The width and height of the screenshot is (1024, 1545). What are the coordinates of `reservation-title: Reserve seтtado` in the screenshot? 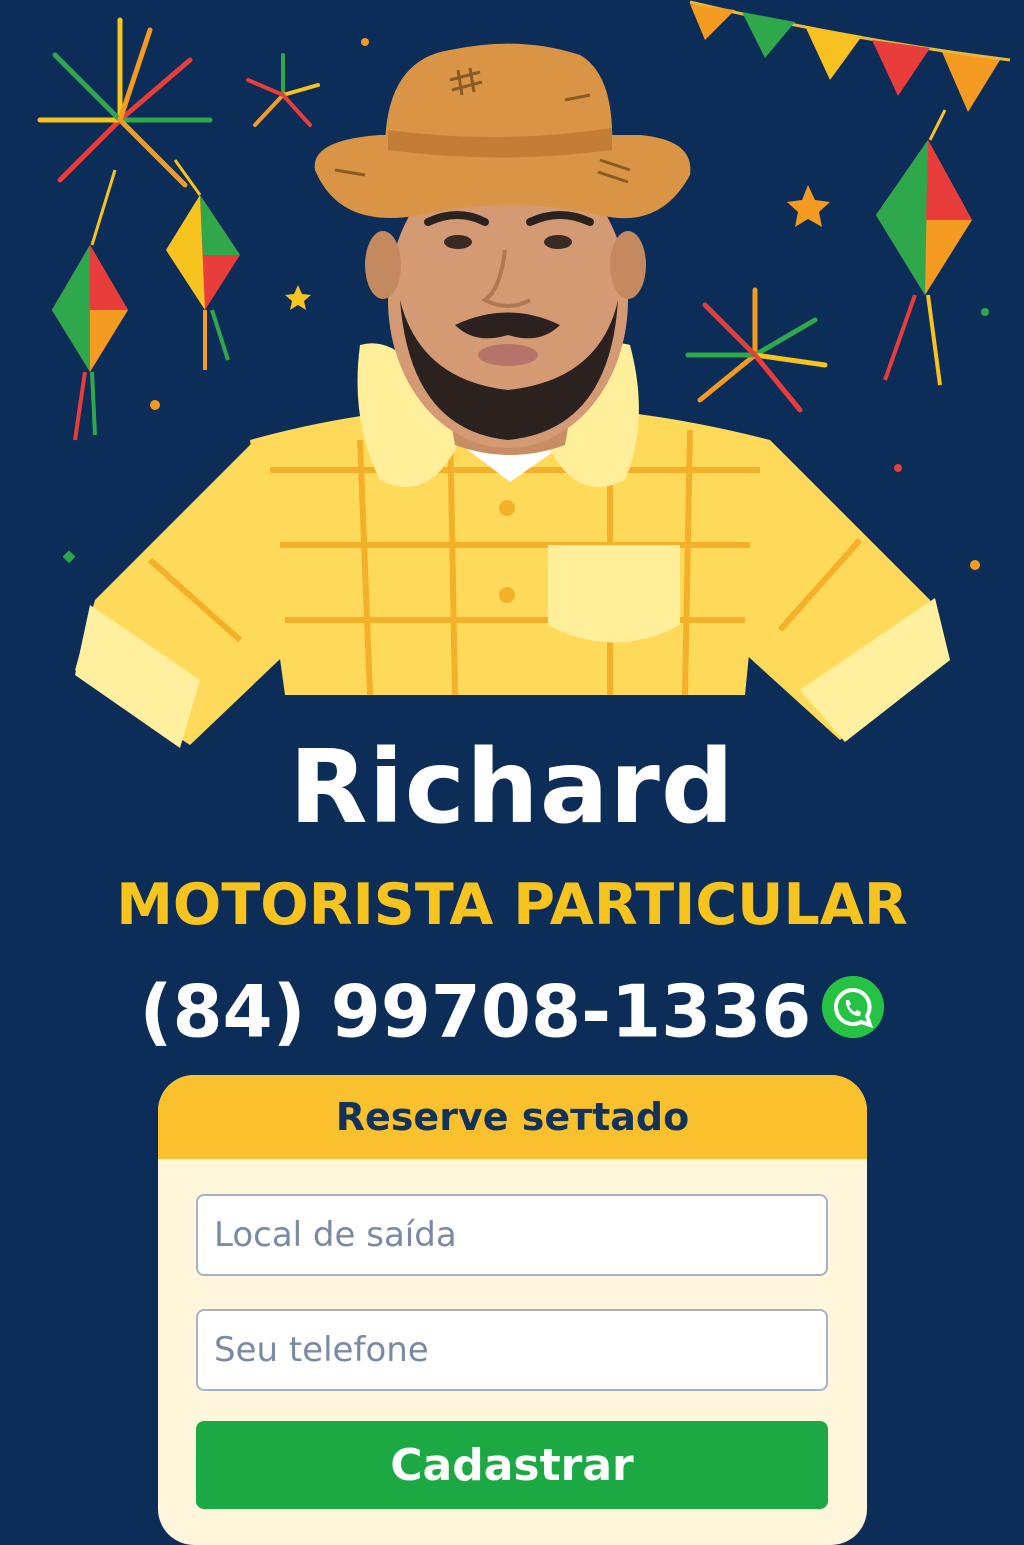 It's located at (512, 1117).